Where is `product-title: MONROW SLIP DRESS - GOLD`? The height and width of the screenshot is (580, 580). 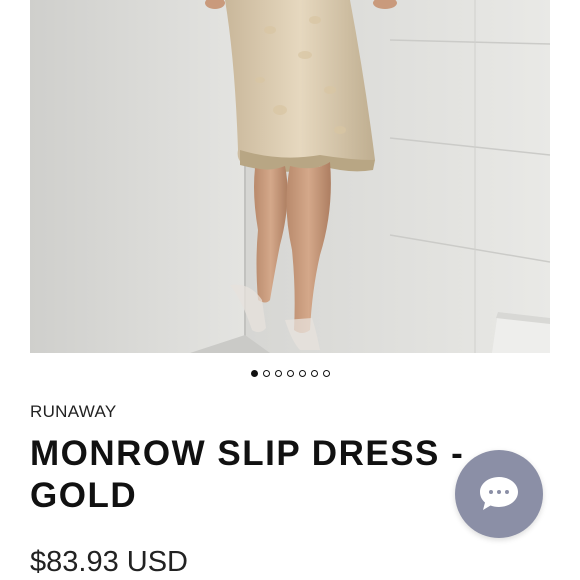
product-title: MONROW SLIP DRESS - GOLD is located at coordinates (247, 474).